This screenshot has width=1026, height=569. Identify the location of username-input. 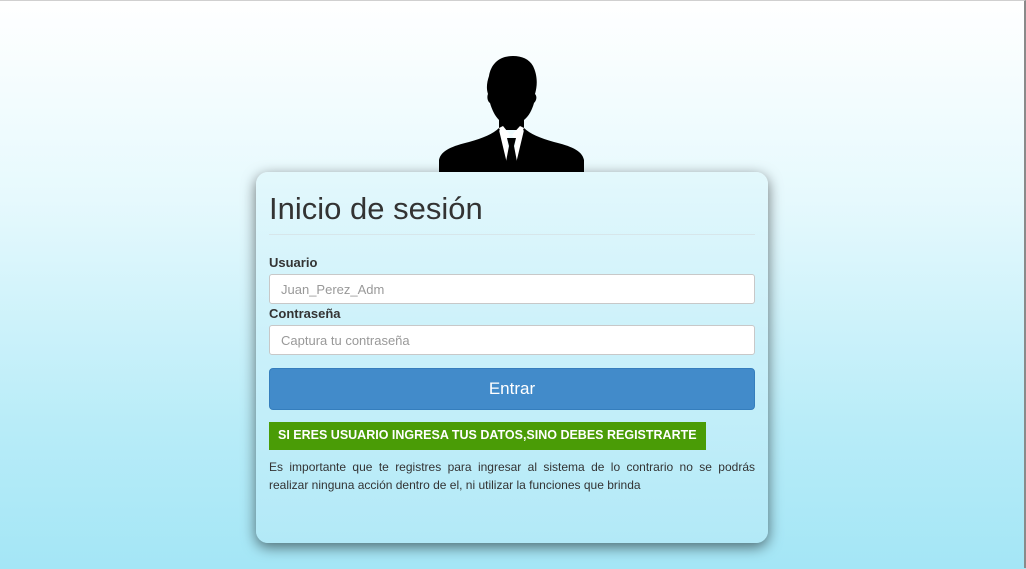
(512, 289).